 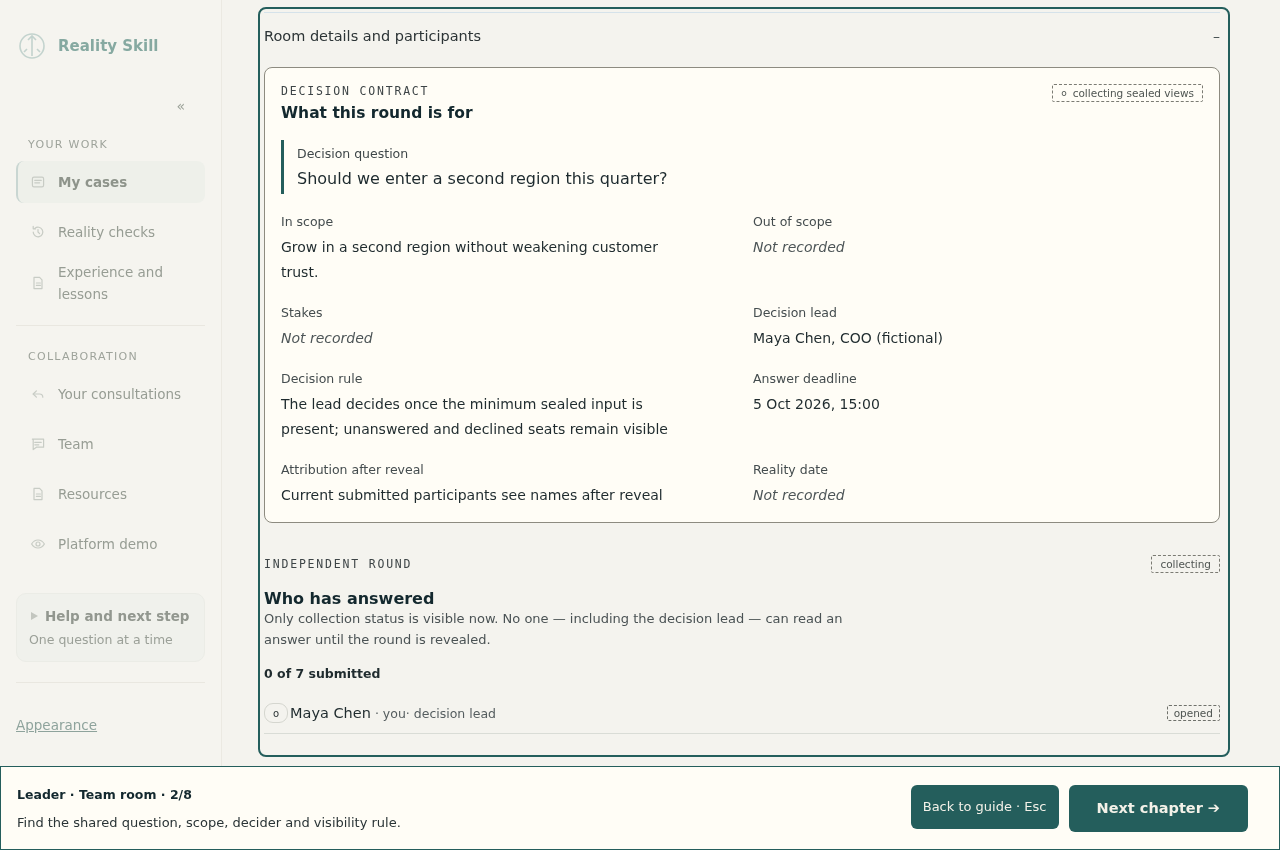 What do you see at coordinates (353, 153) in the screenshot?
I see `field-label: Decision question` at bounding box center [353, 153].